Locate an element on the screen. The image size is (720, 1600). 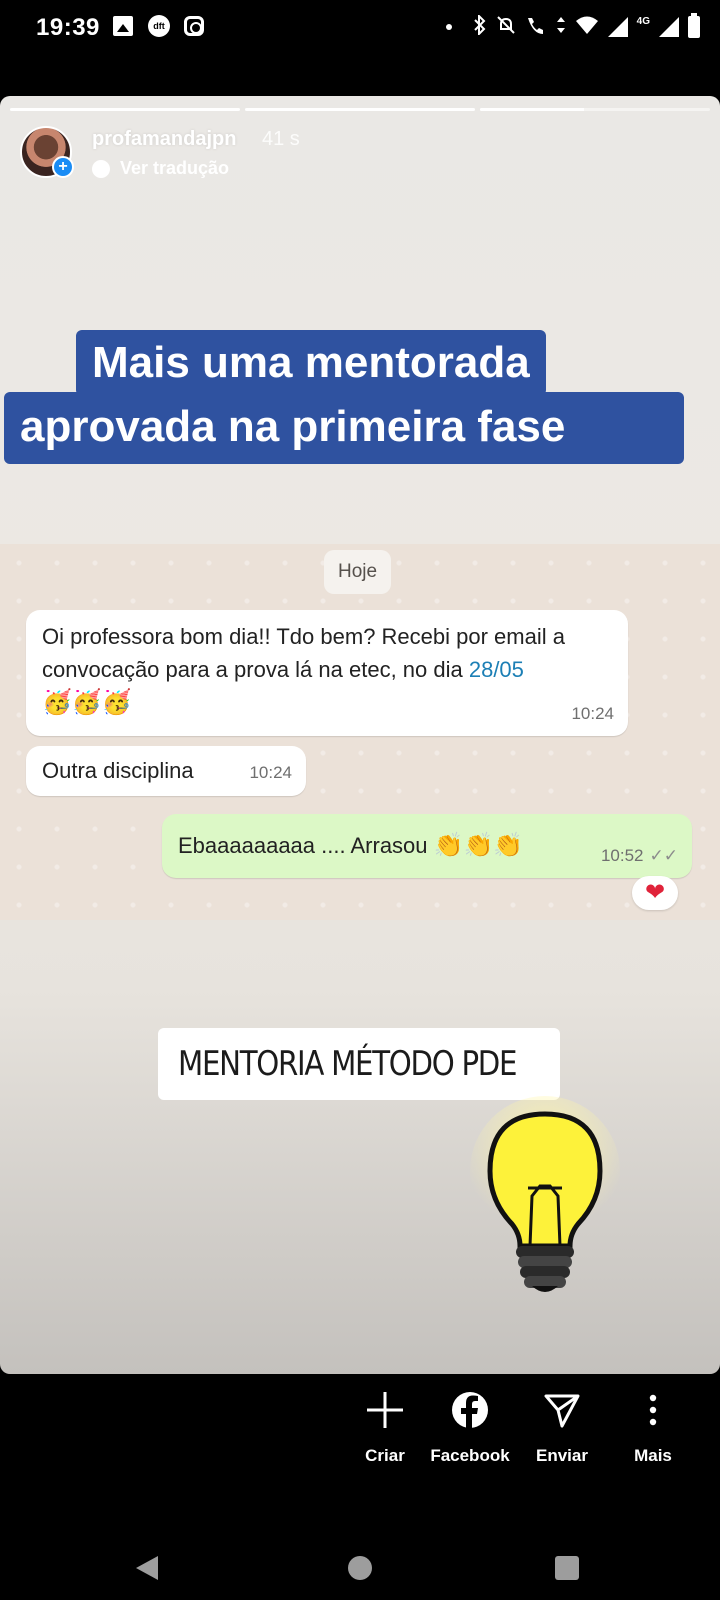
more-vertical-icon is located at coordinates (653, 1410).